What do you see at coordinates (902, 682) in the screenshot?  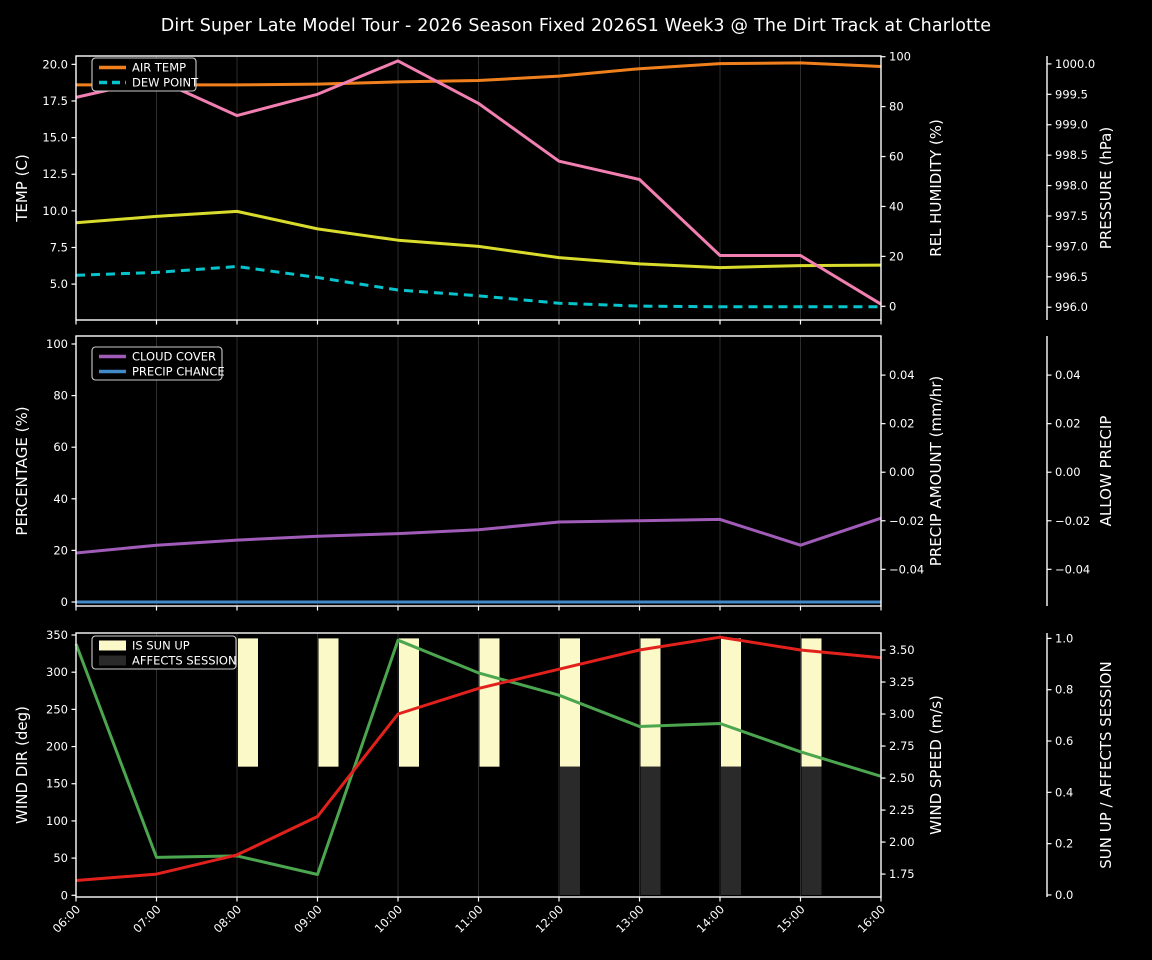 I see `y-tick-label: 3.25` at bounding box center [902, 682].